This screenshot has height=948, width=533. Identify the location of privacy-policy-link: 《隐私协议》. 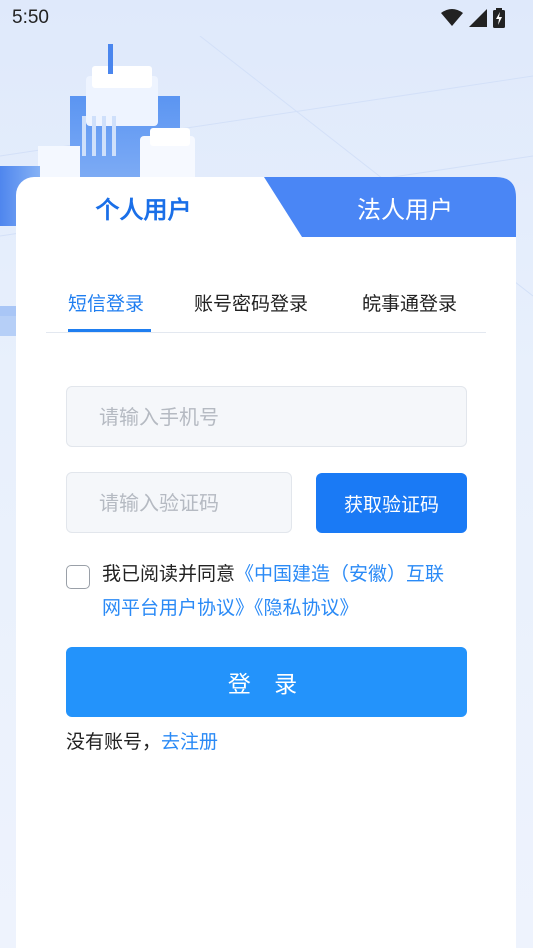
(306, 608).